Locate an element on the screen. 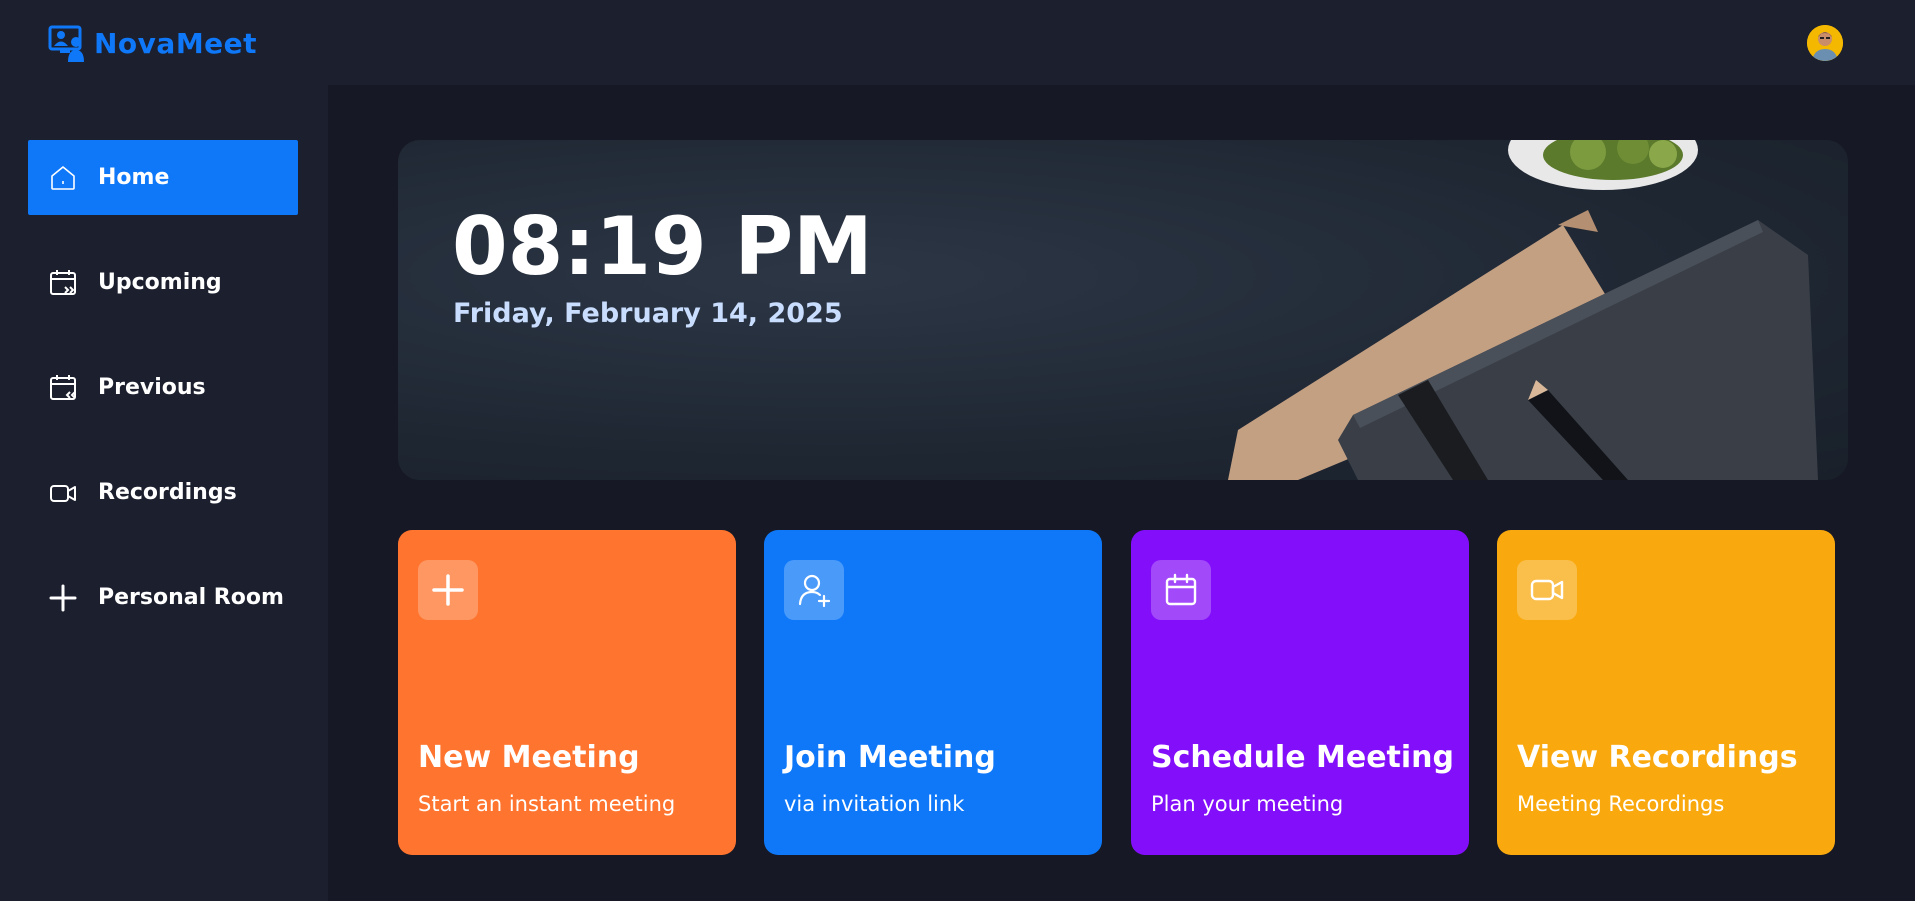 The height and width of the screenshot is (901, 1915). user-avatar-icon is located at coordinates (1825, 43).